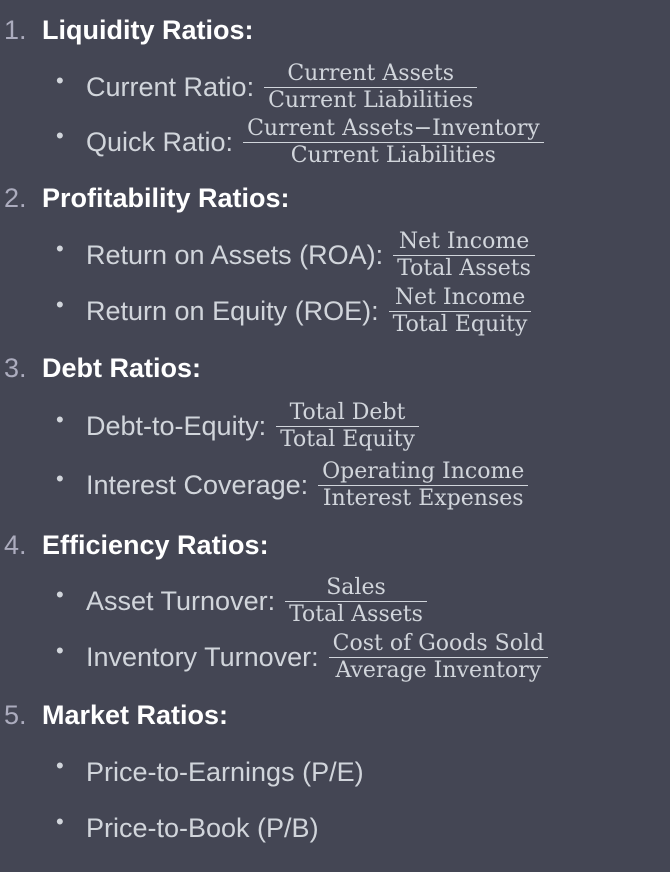 The image size is (670, 872). I want to click on formula-numerator: Total Debt, so click(347, 412).